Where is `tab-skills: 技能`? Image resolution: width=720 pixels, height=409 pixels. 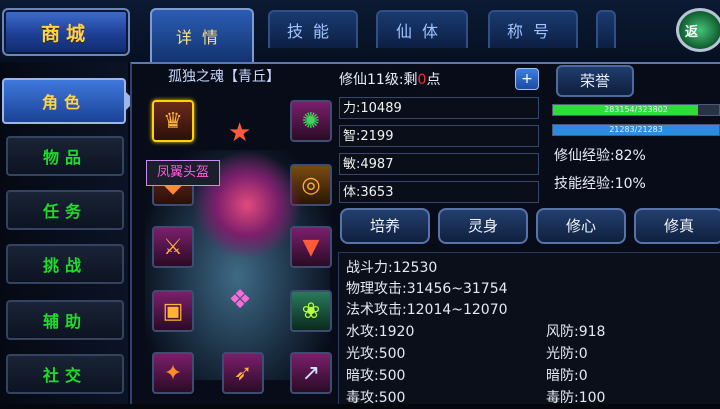 tab-skills: 技能 is located at coordinates (313, 29).